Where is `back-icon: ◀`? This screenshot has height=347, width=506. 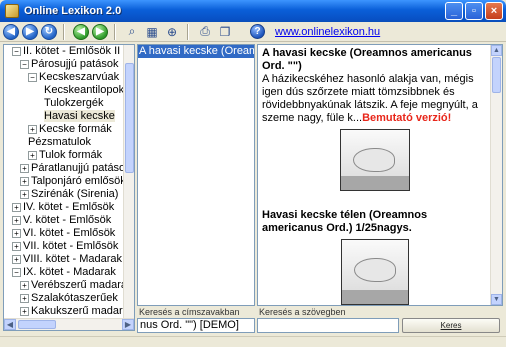 back-icon: ◀ is located at coordinates (11, 31).